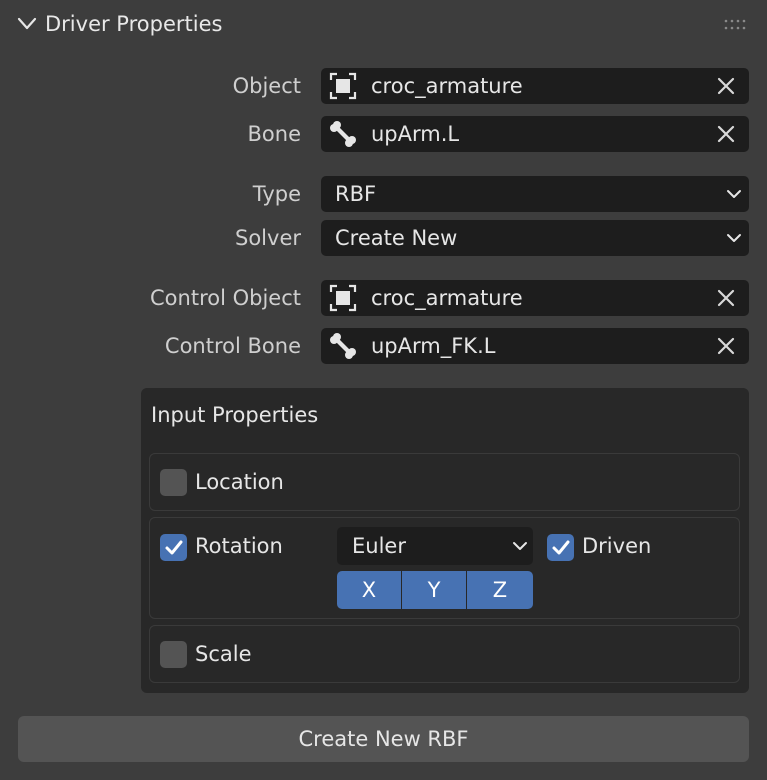 Image resolution: width=767 pixels, height=780 pixels. What do you see at coordinates (173, 482) in the screenshot?
I see `location-checkbox` at bounding box center [173, 482].